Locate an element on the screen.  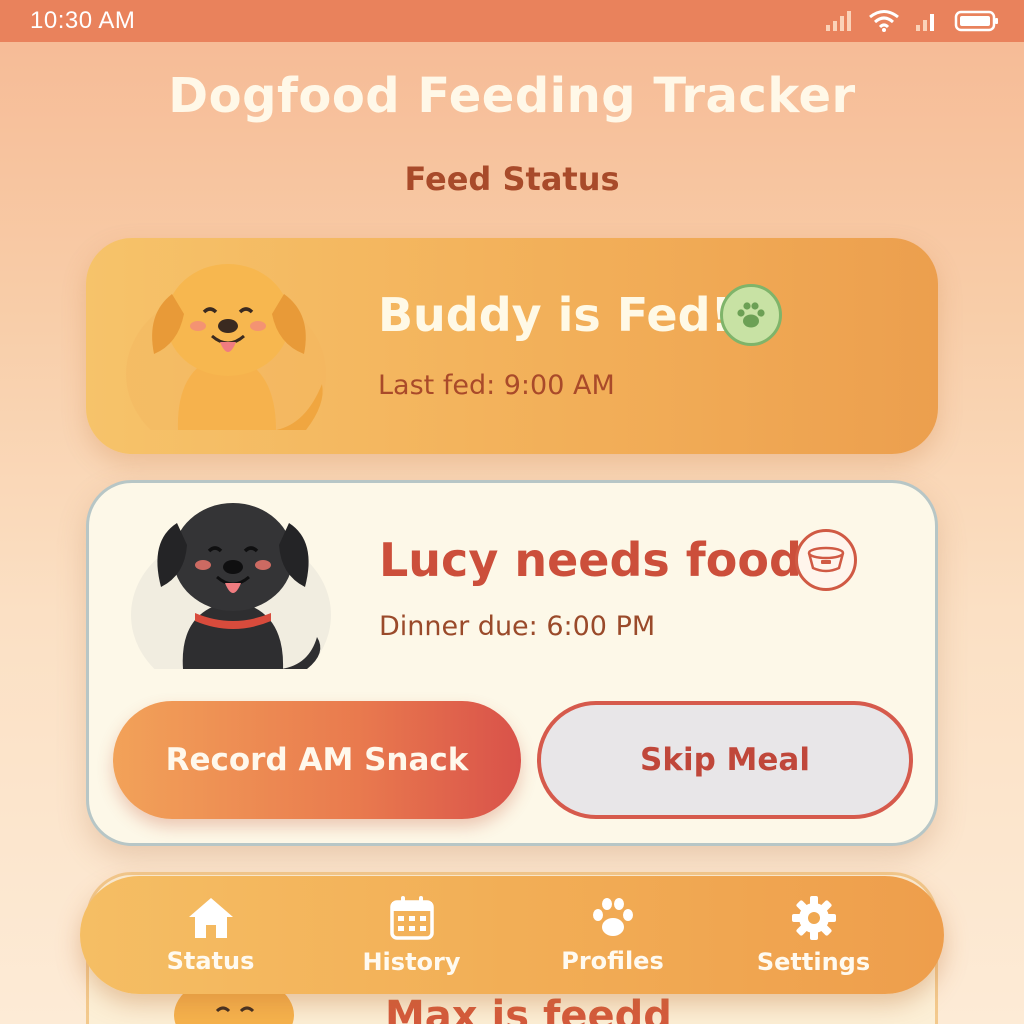
status-bar: 10:30 AM is located at coordinates (512, 21).